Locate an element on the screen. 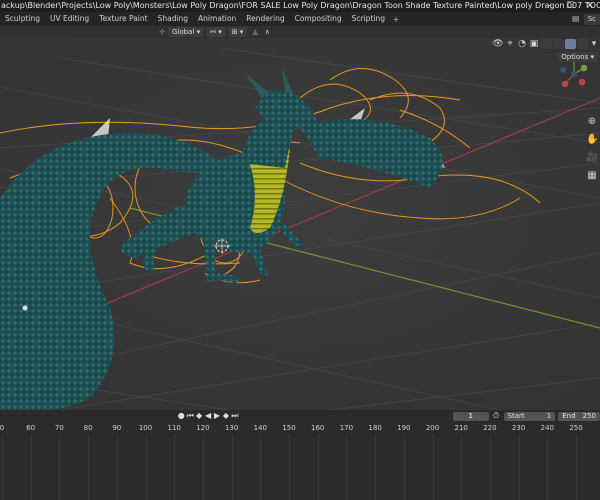 The height and width of the screenshot is (500, 600). solid-shading-button is located at coordinates (558, 44).